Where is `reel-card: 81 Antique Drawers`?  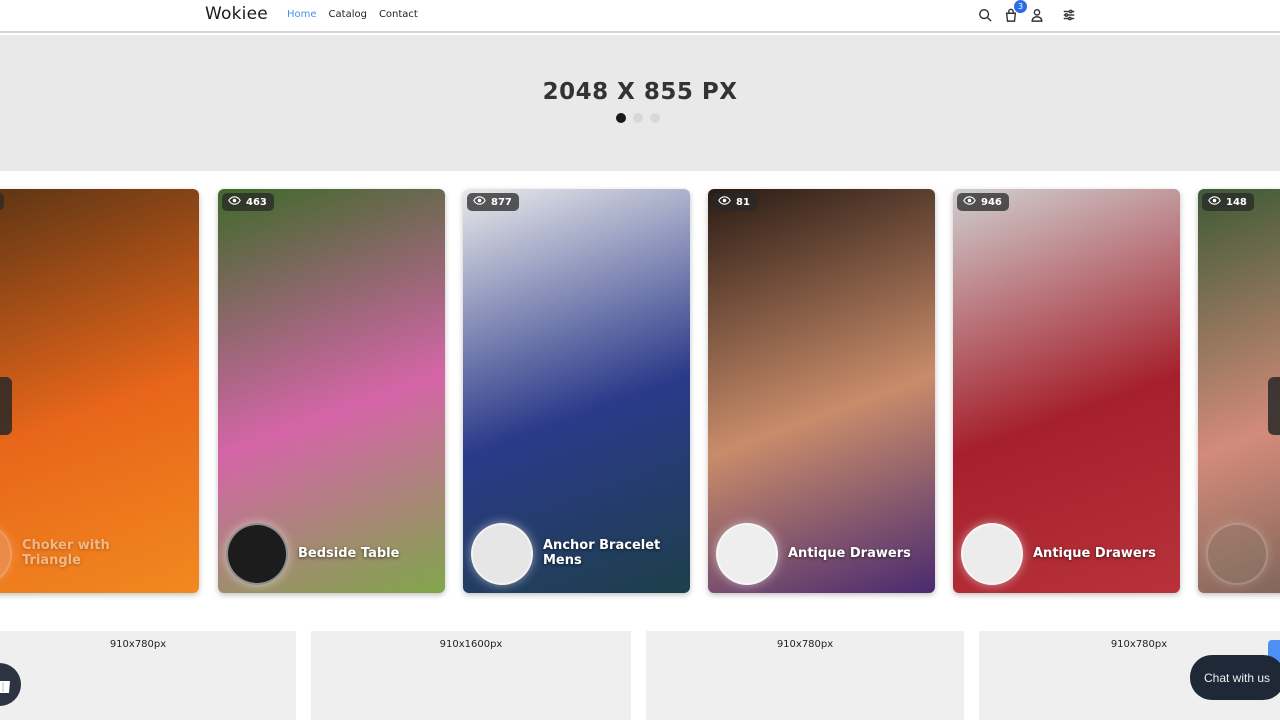
reel-card: 81 Antique Drawers is located at coordinates (821, 391).